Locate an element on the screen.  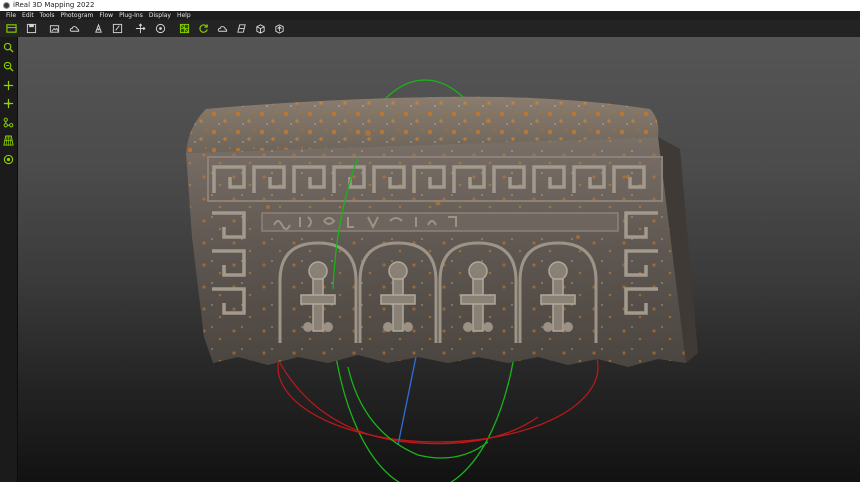
menu-file: File is located at coordinates (11, 15).